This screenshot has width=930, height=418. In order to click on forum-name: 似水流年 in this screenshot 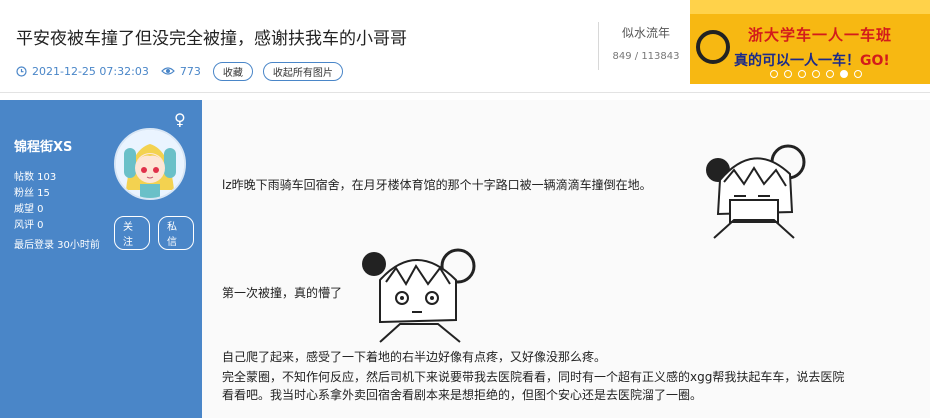, I will do `click(646, 32)`.